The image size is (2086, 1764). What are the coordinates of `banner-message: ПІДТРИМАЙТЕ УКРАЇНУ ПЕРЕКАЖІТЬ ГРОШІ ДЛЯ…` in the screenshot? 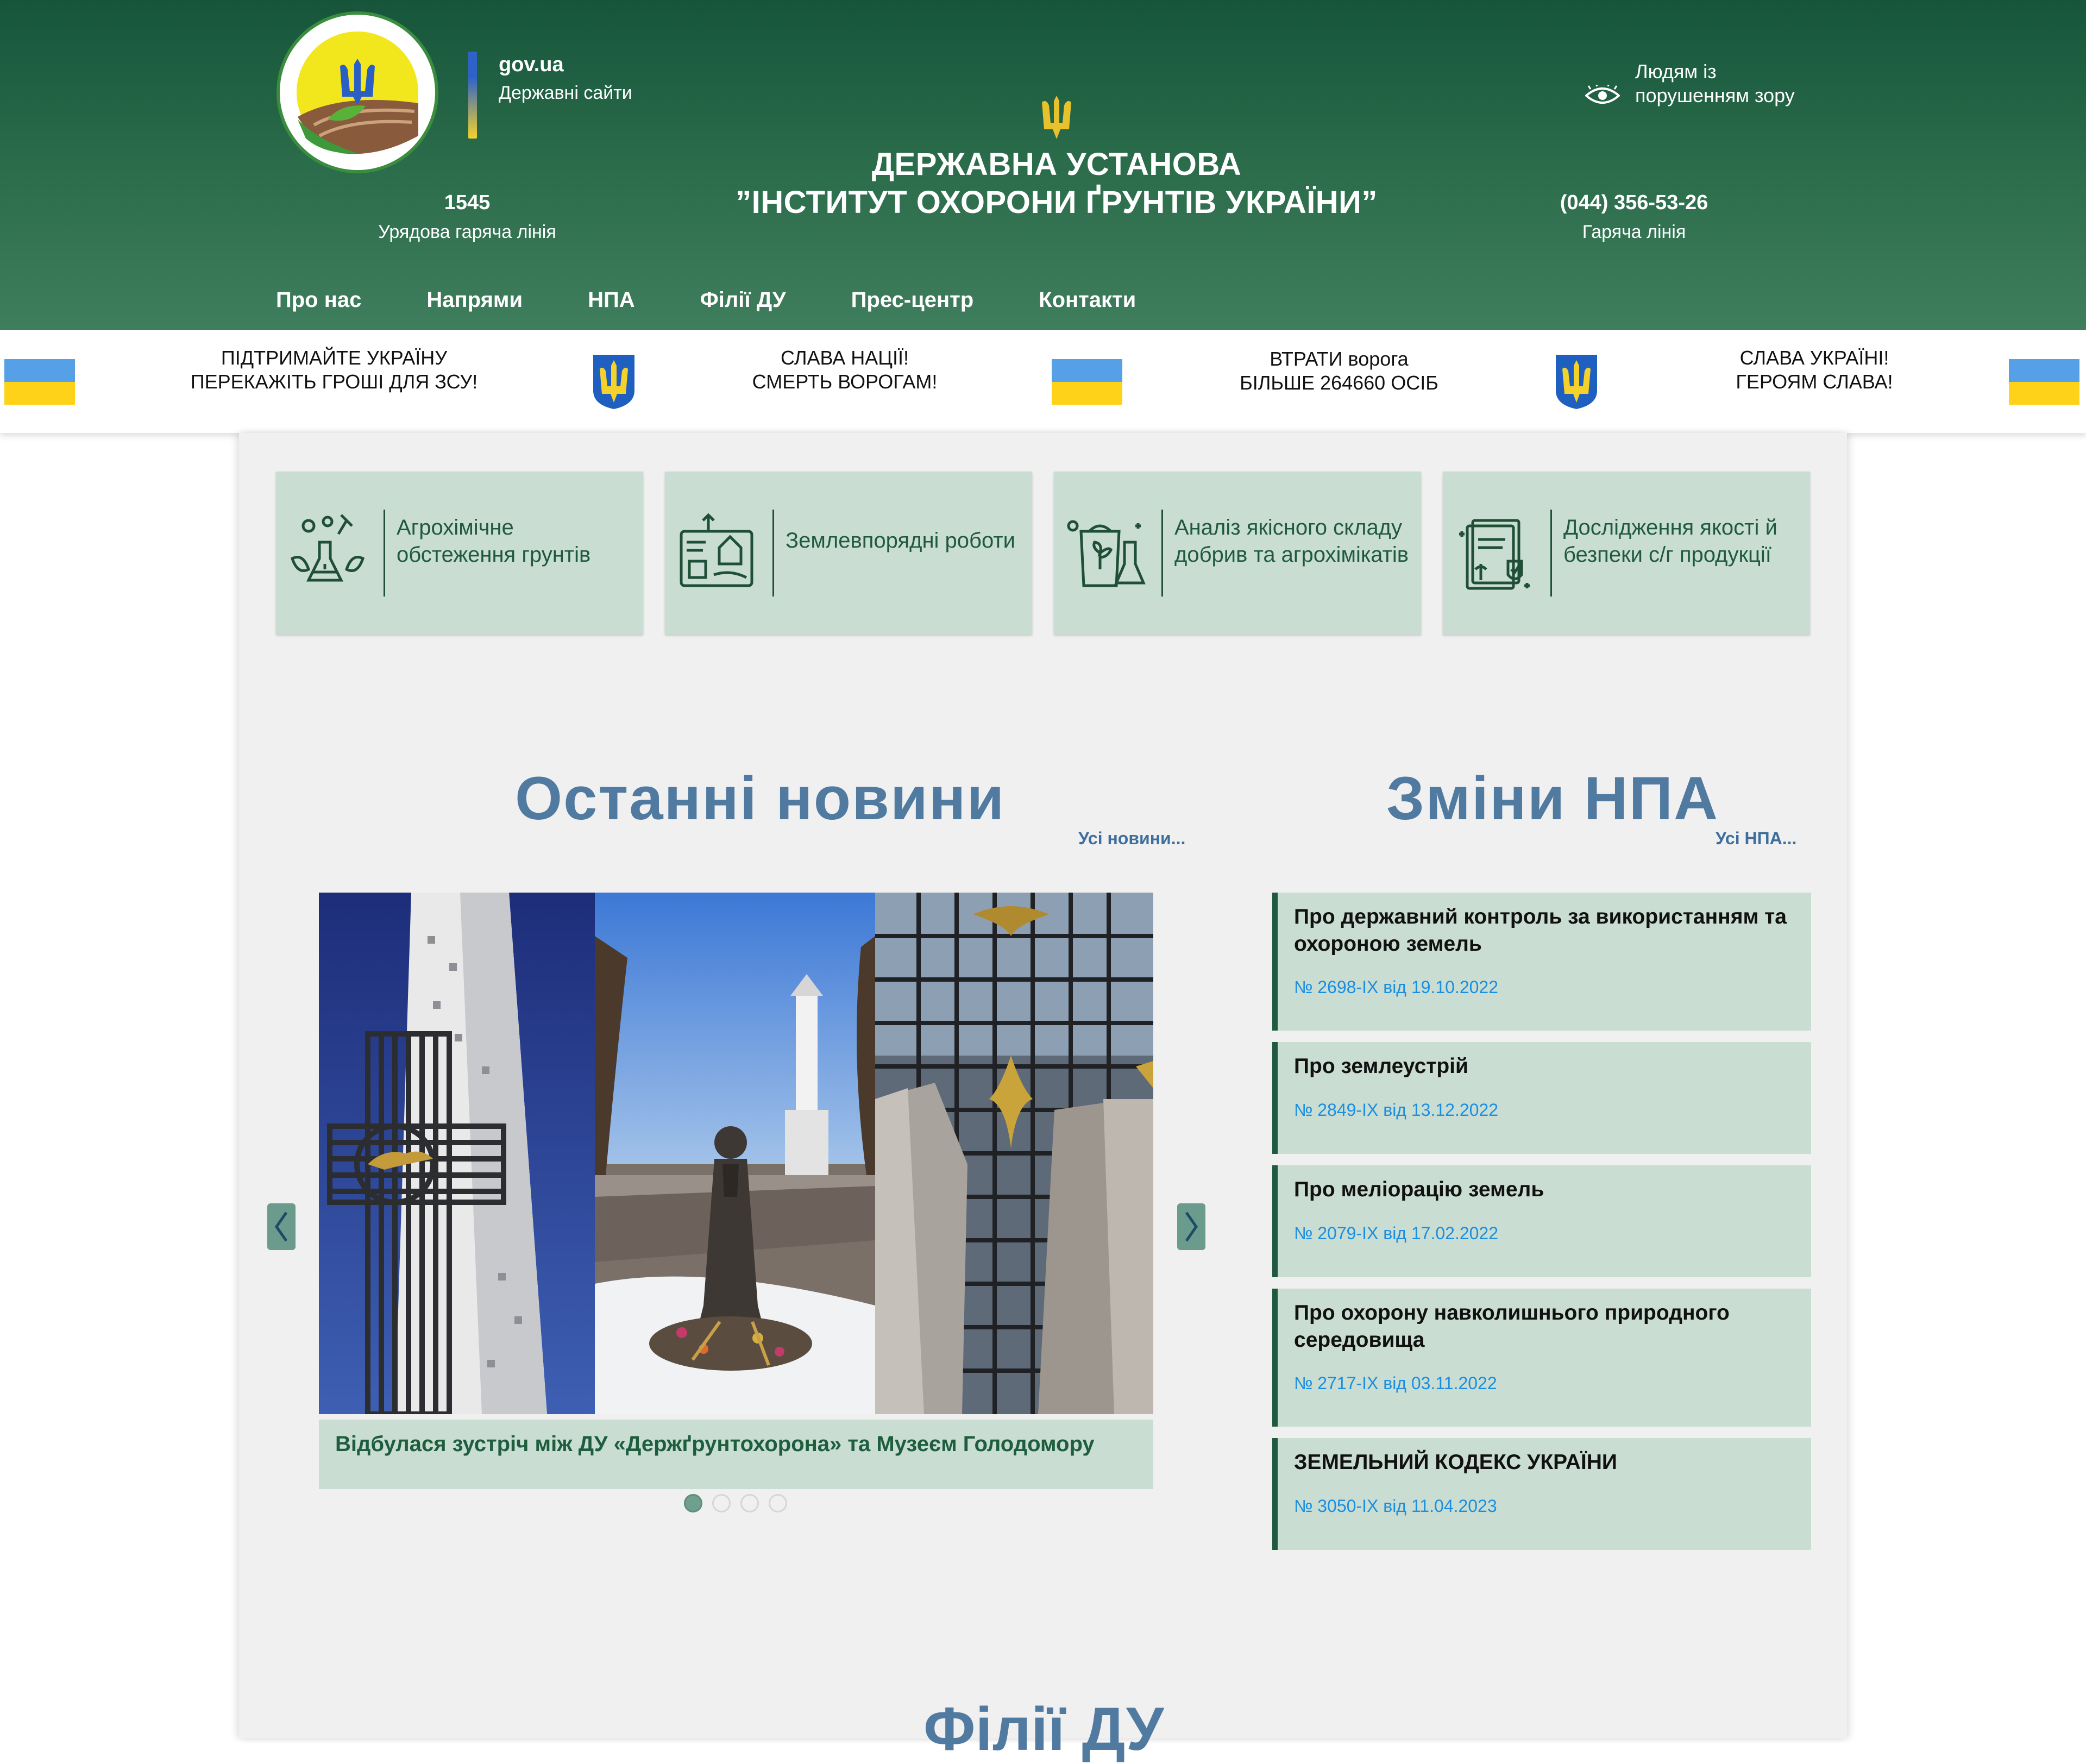 It's located at (334, 370).